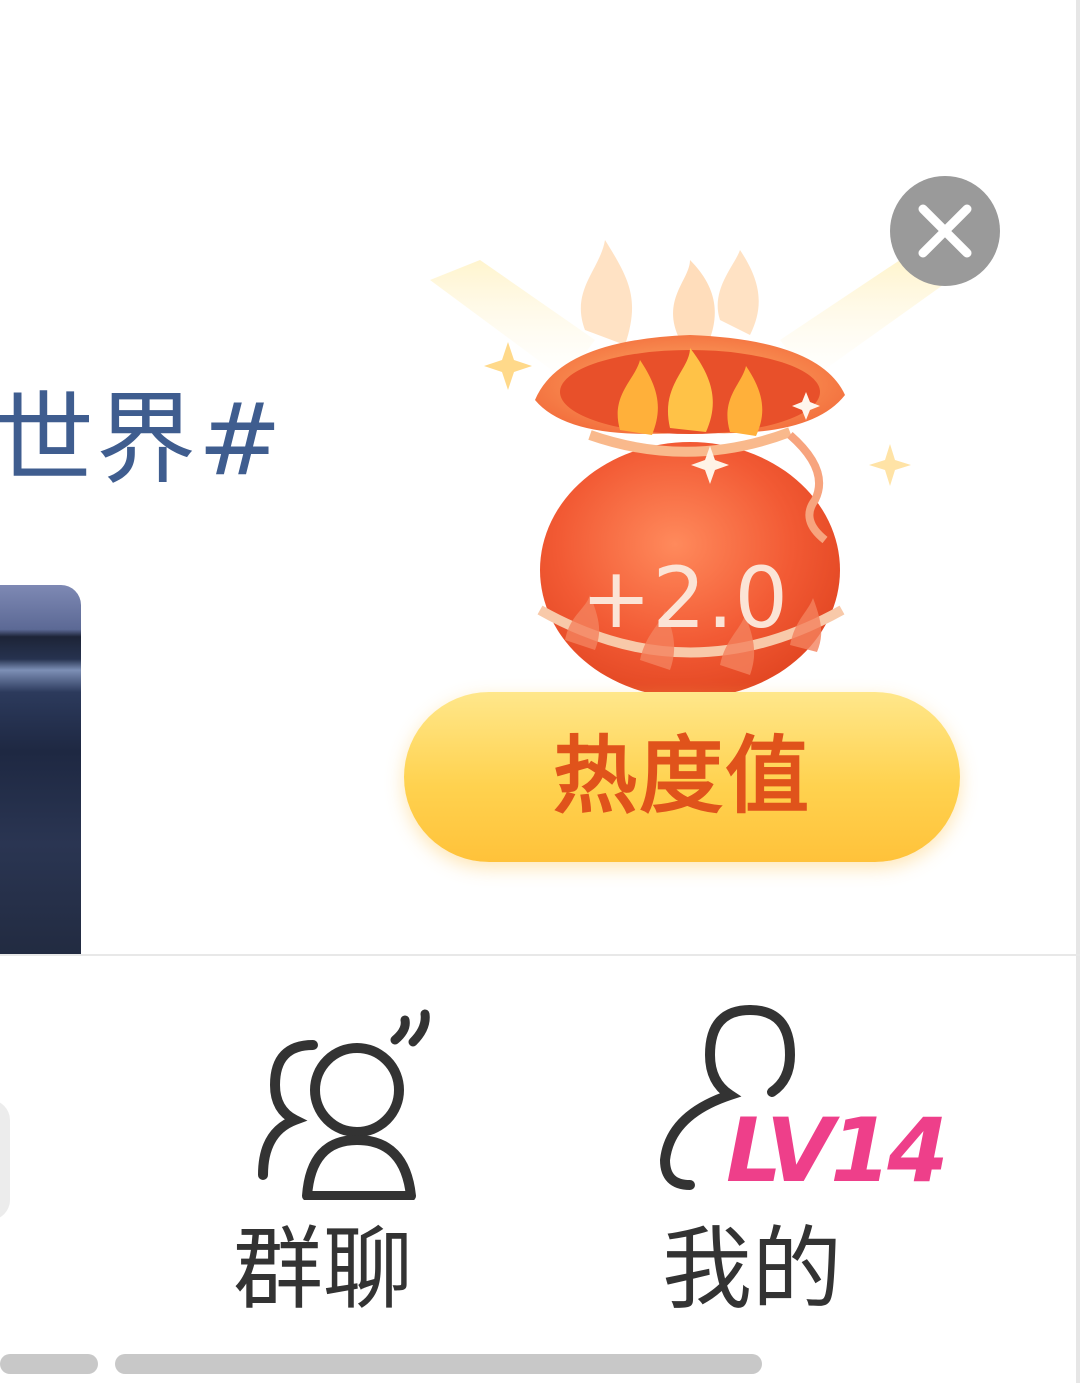 This screenshot has height=1383, width=1080. Describe the element at coordinates (49, 1364) in the screenshot. I see `scroll-indicator-left` at that location.